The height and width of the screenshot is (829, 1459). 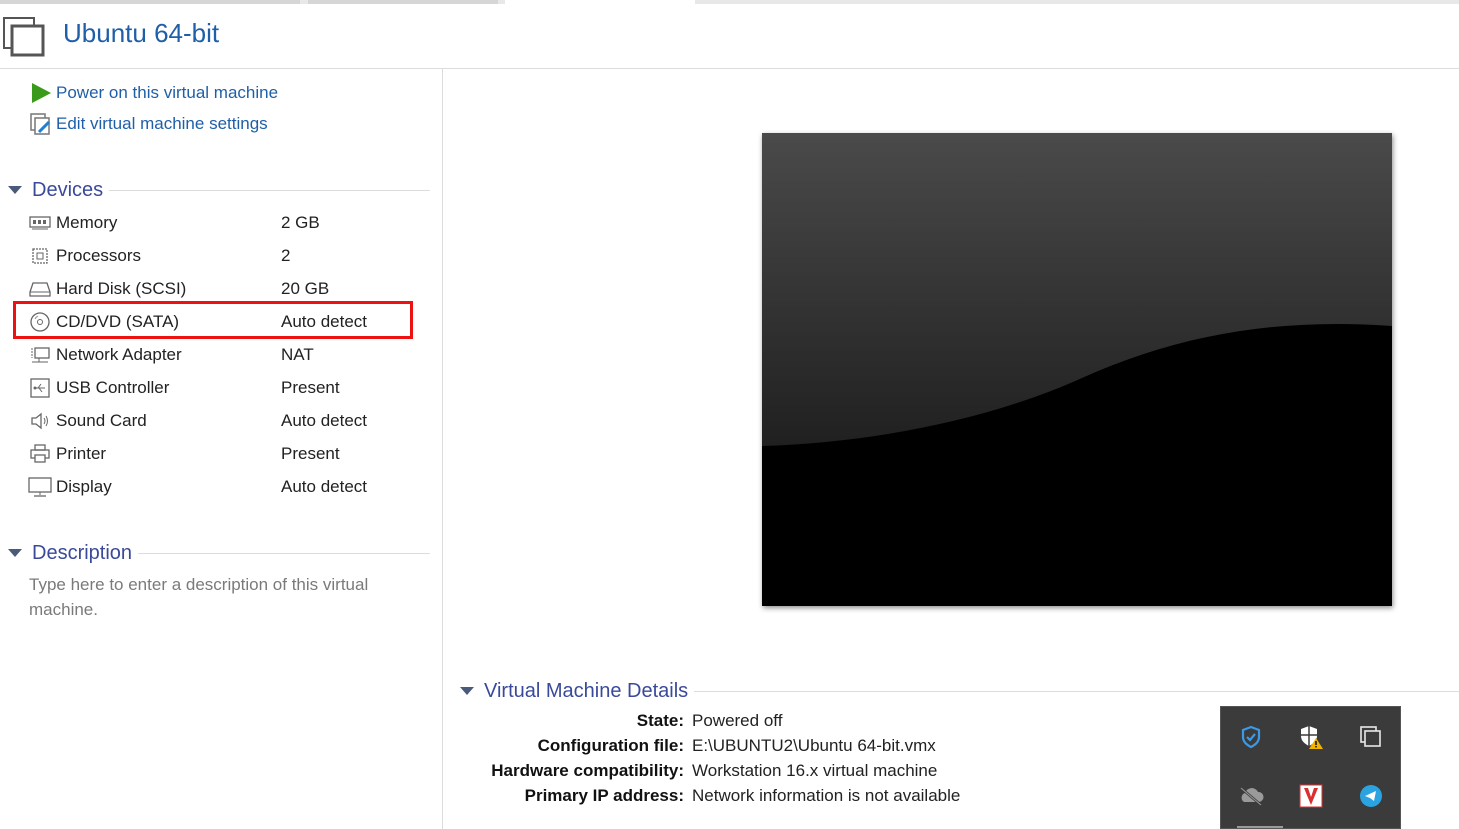 I want to click on device-value: 2 GB, so click(x=300, y=222).